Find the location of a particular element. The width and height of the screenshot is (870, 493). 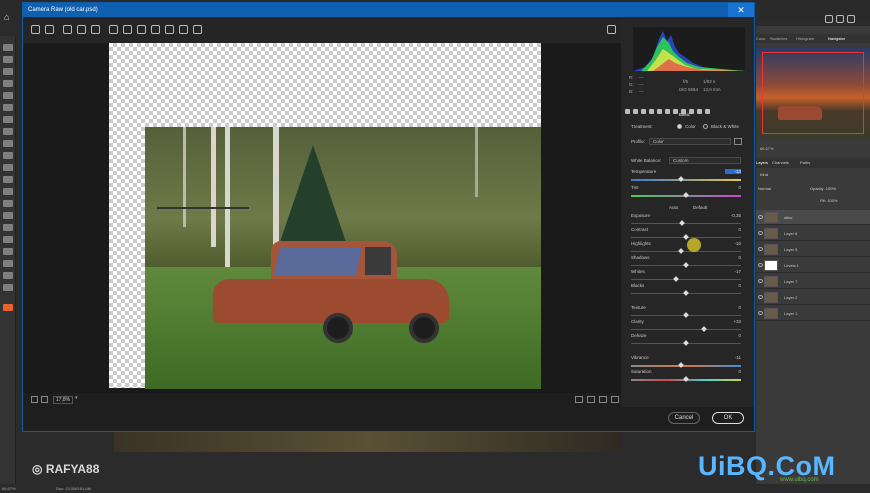

detail-icon is located at coordinates (643, 111).